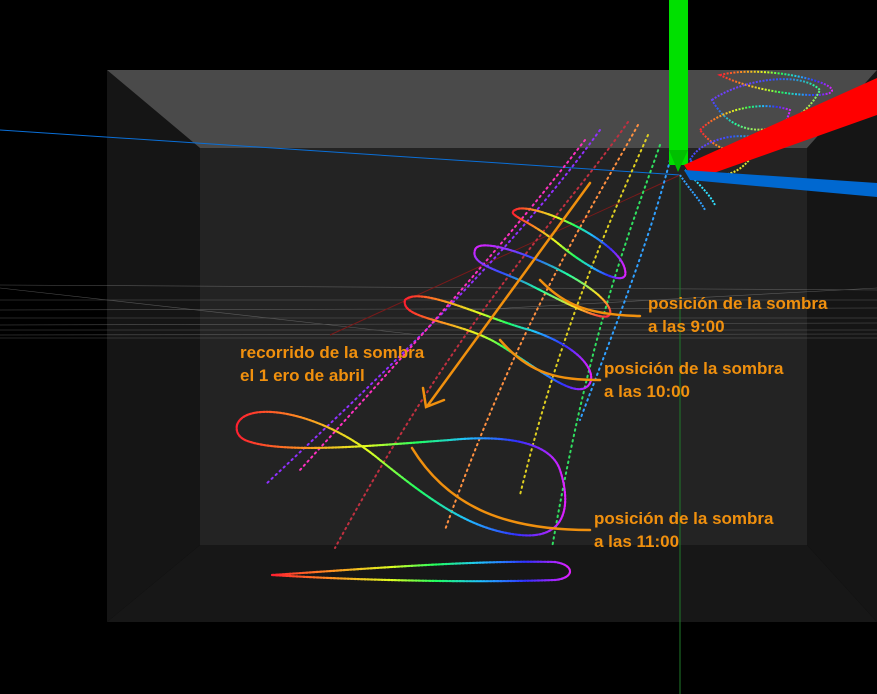  Describe the element at coordinates (686, 326) in the screenshot. I see `shadow-label-9h-line2: a las 9:00` at that location.